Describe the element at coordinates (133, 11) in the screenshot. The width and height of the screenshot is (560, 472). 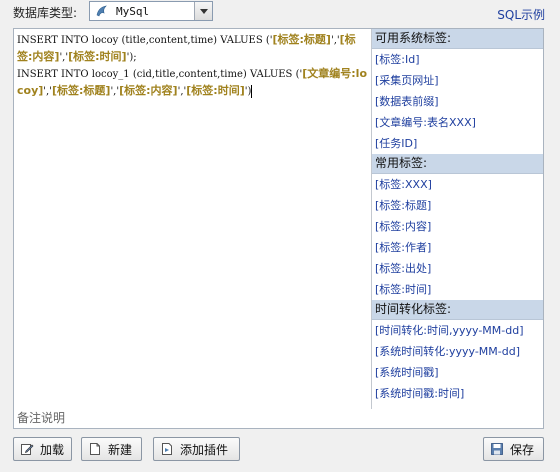
I see `db-type-value: MySql` at that location.